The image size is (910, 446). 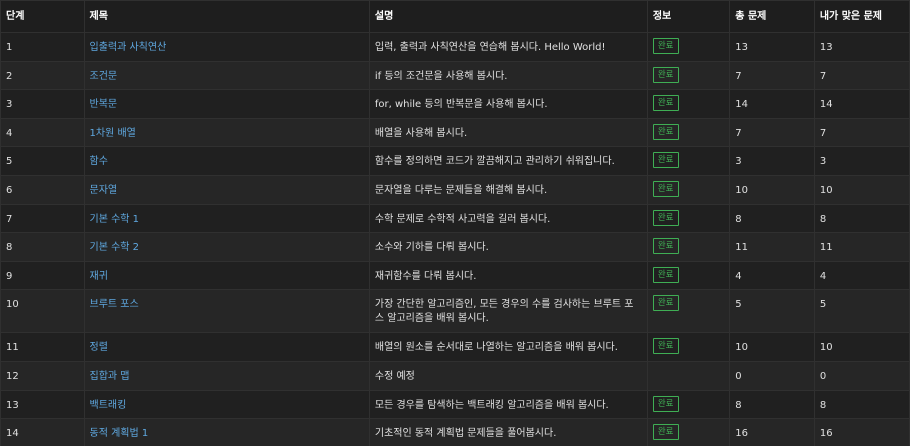 What do you see at coordinates (508, 161) in the screenshot?
I see `description-cell: 함수를 정의하면 코드가 깔끔해지고 관리하기 쉬워집니다.` at bounding box center [508, 161].